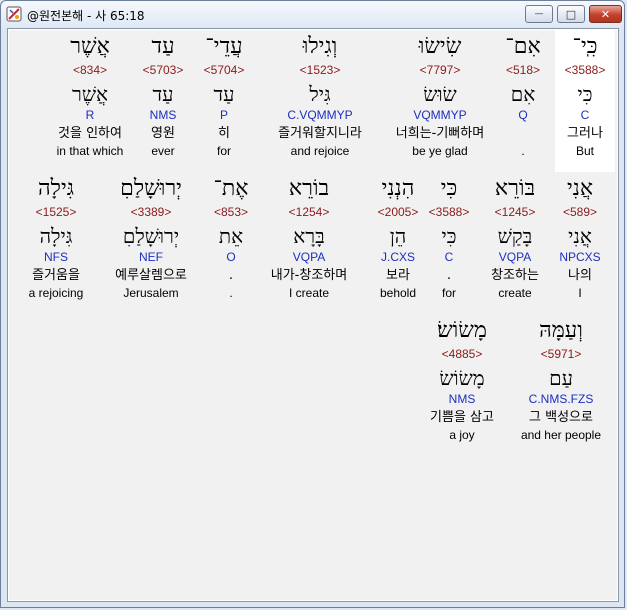  I want to click on interlinear-word: בוֹרֵא <1254> בָּרָא VQPA 내가-창조하며 I create, so click(309, 238).